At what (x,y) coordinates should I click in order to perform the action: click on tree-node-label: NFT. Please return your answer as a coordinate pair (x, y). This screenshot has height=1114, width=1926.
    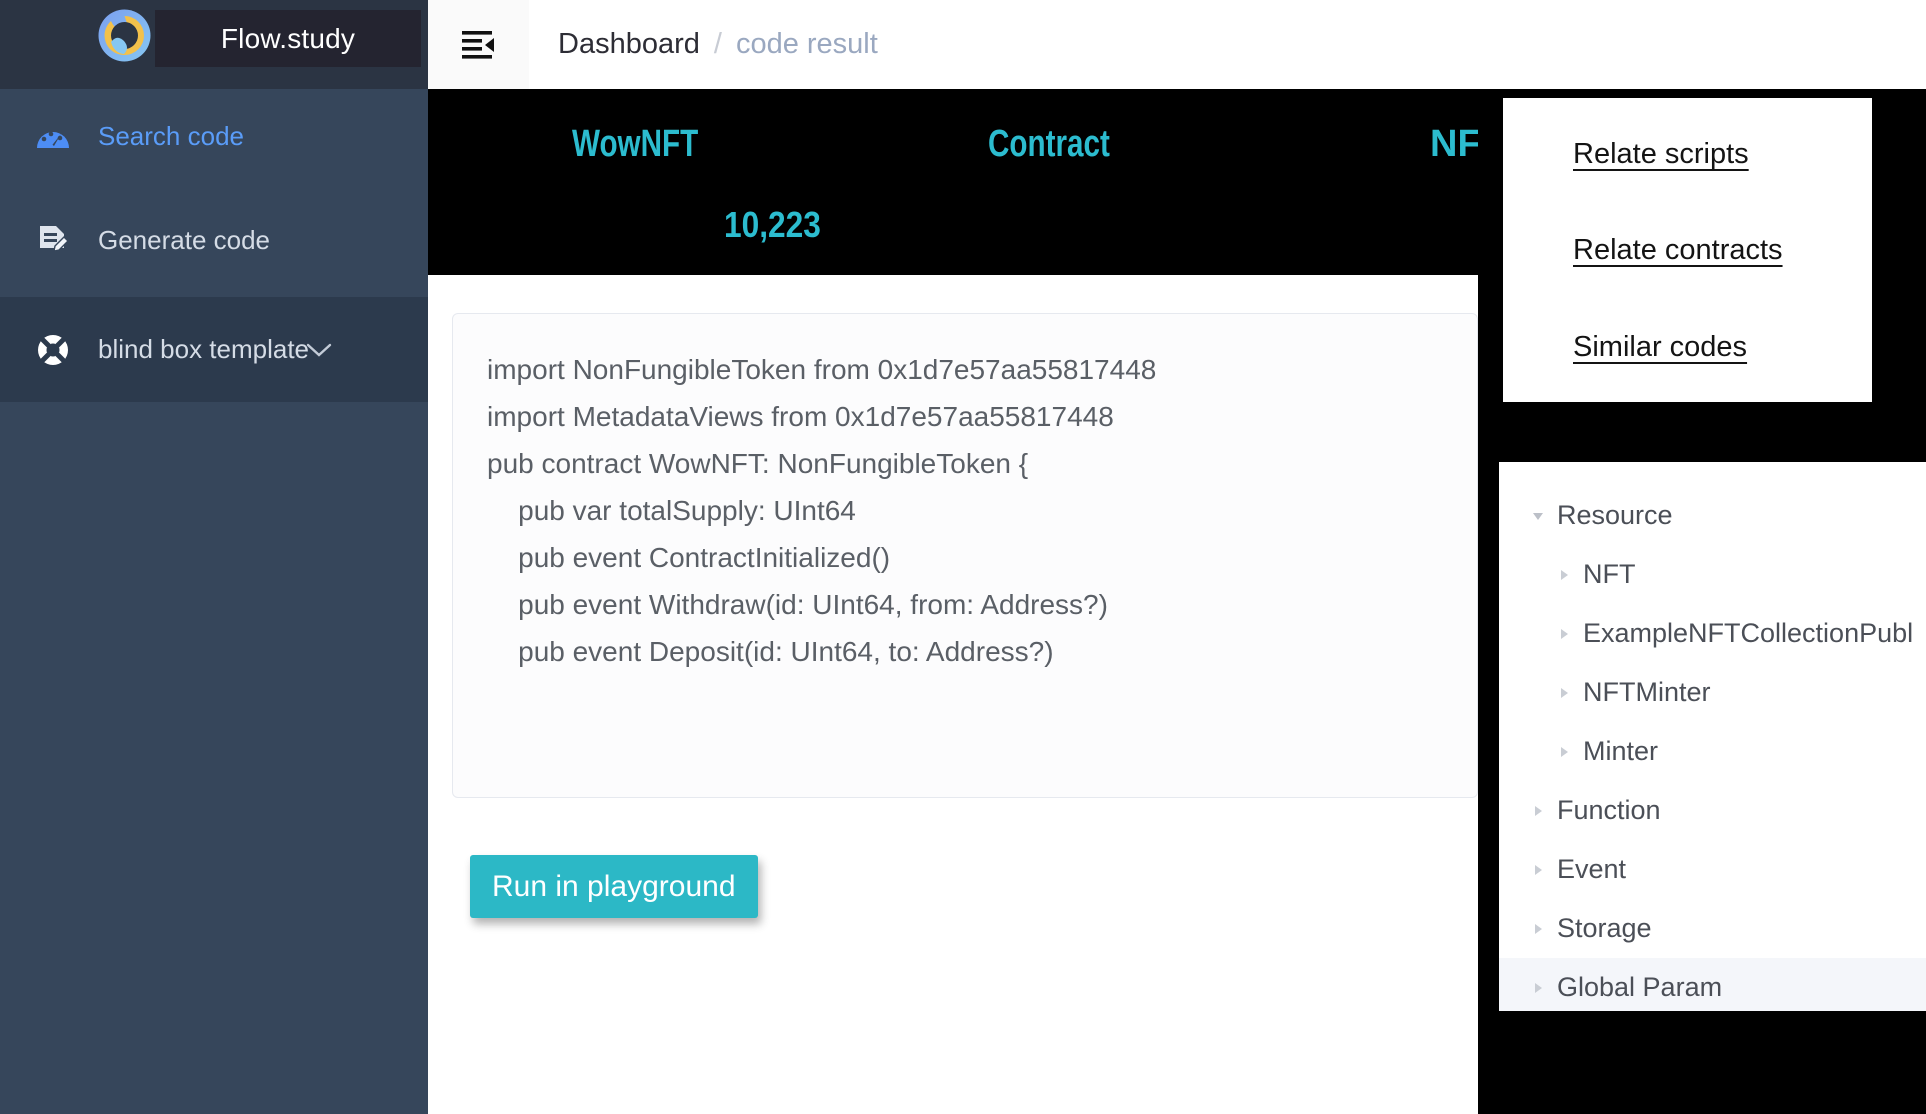
    Looking at the image, I should click on (1609, 574).